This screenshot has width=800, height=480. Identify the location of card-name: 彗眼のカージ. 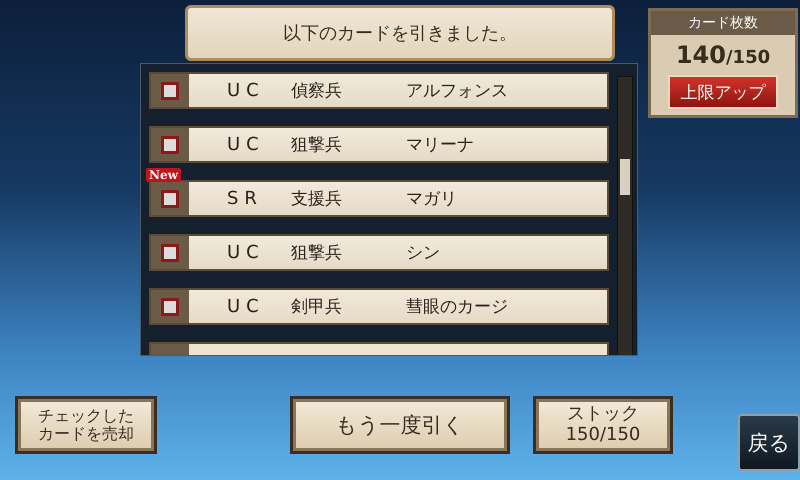
(457, 307).